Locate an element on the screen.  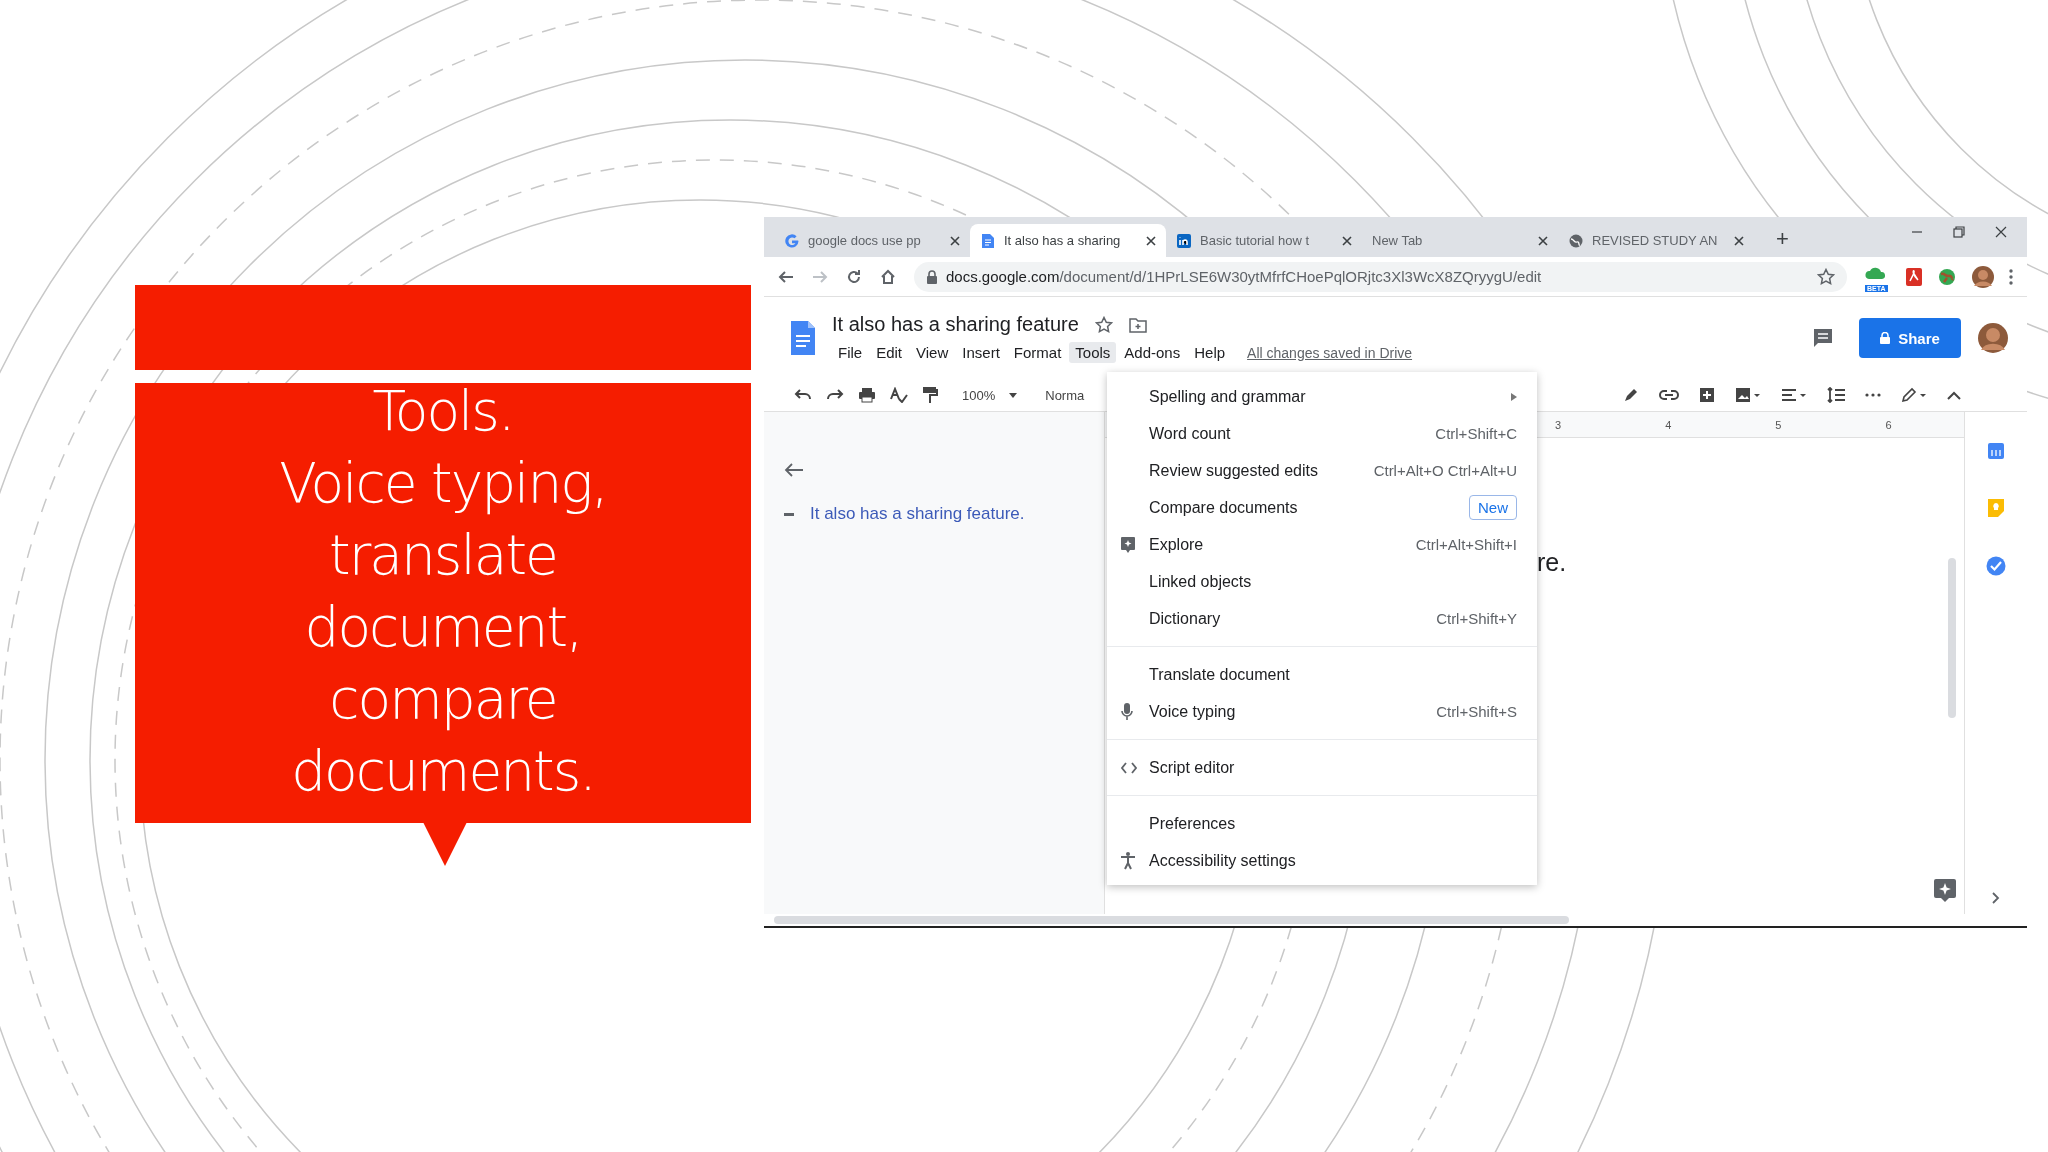
menu-item: Edit is located at coordinates (889, 352).